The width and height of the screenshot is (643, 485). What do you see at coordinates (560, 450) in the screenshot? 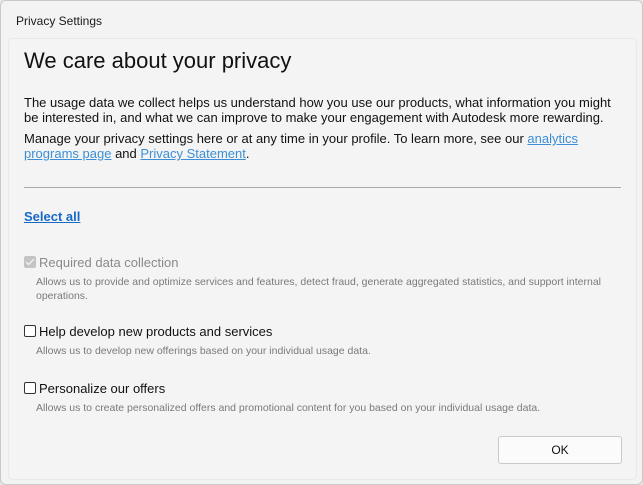
I see `ok-button: OK` at bounding box center [560, 450].